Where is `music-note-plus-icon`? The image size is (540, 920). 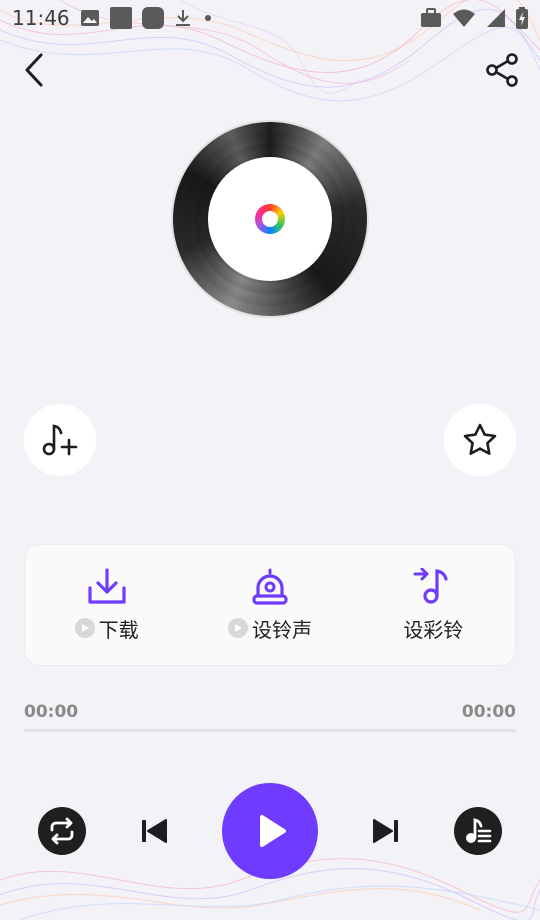
music-note-plus-icon is located at coordinates (60, 440).